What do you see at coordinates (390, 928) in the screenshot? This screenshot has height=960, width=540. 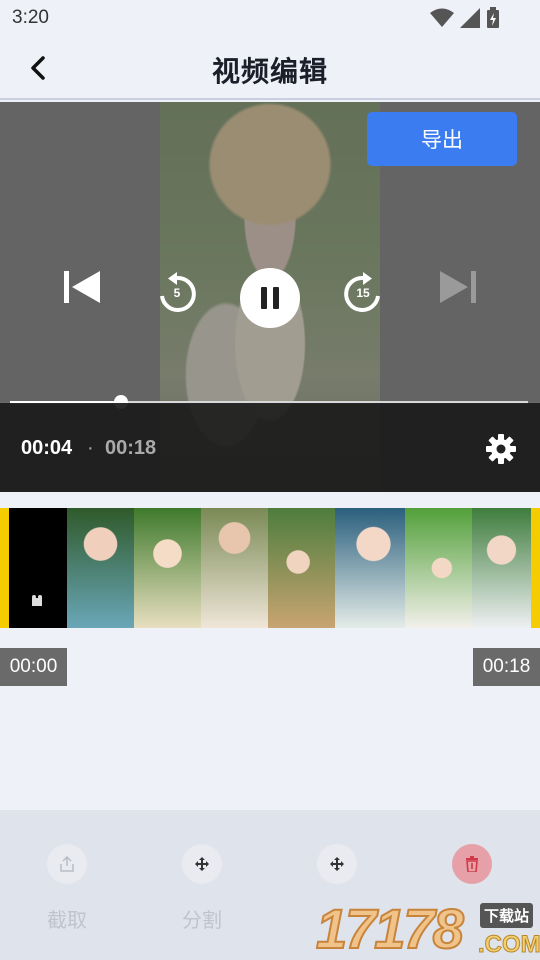 I see `watermark-digits: 17178` at bounding box center [390, 928].